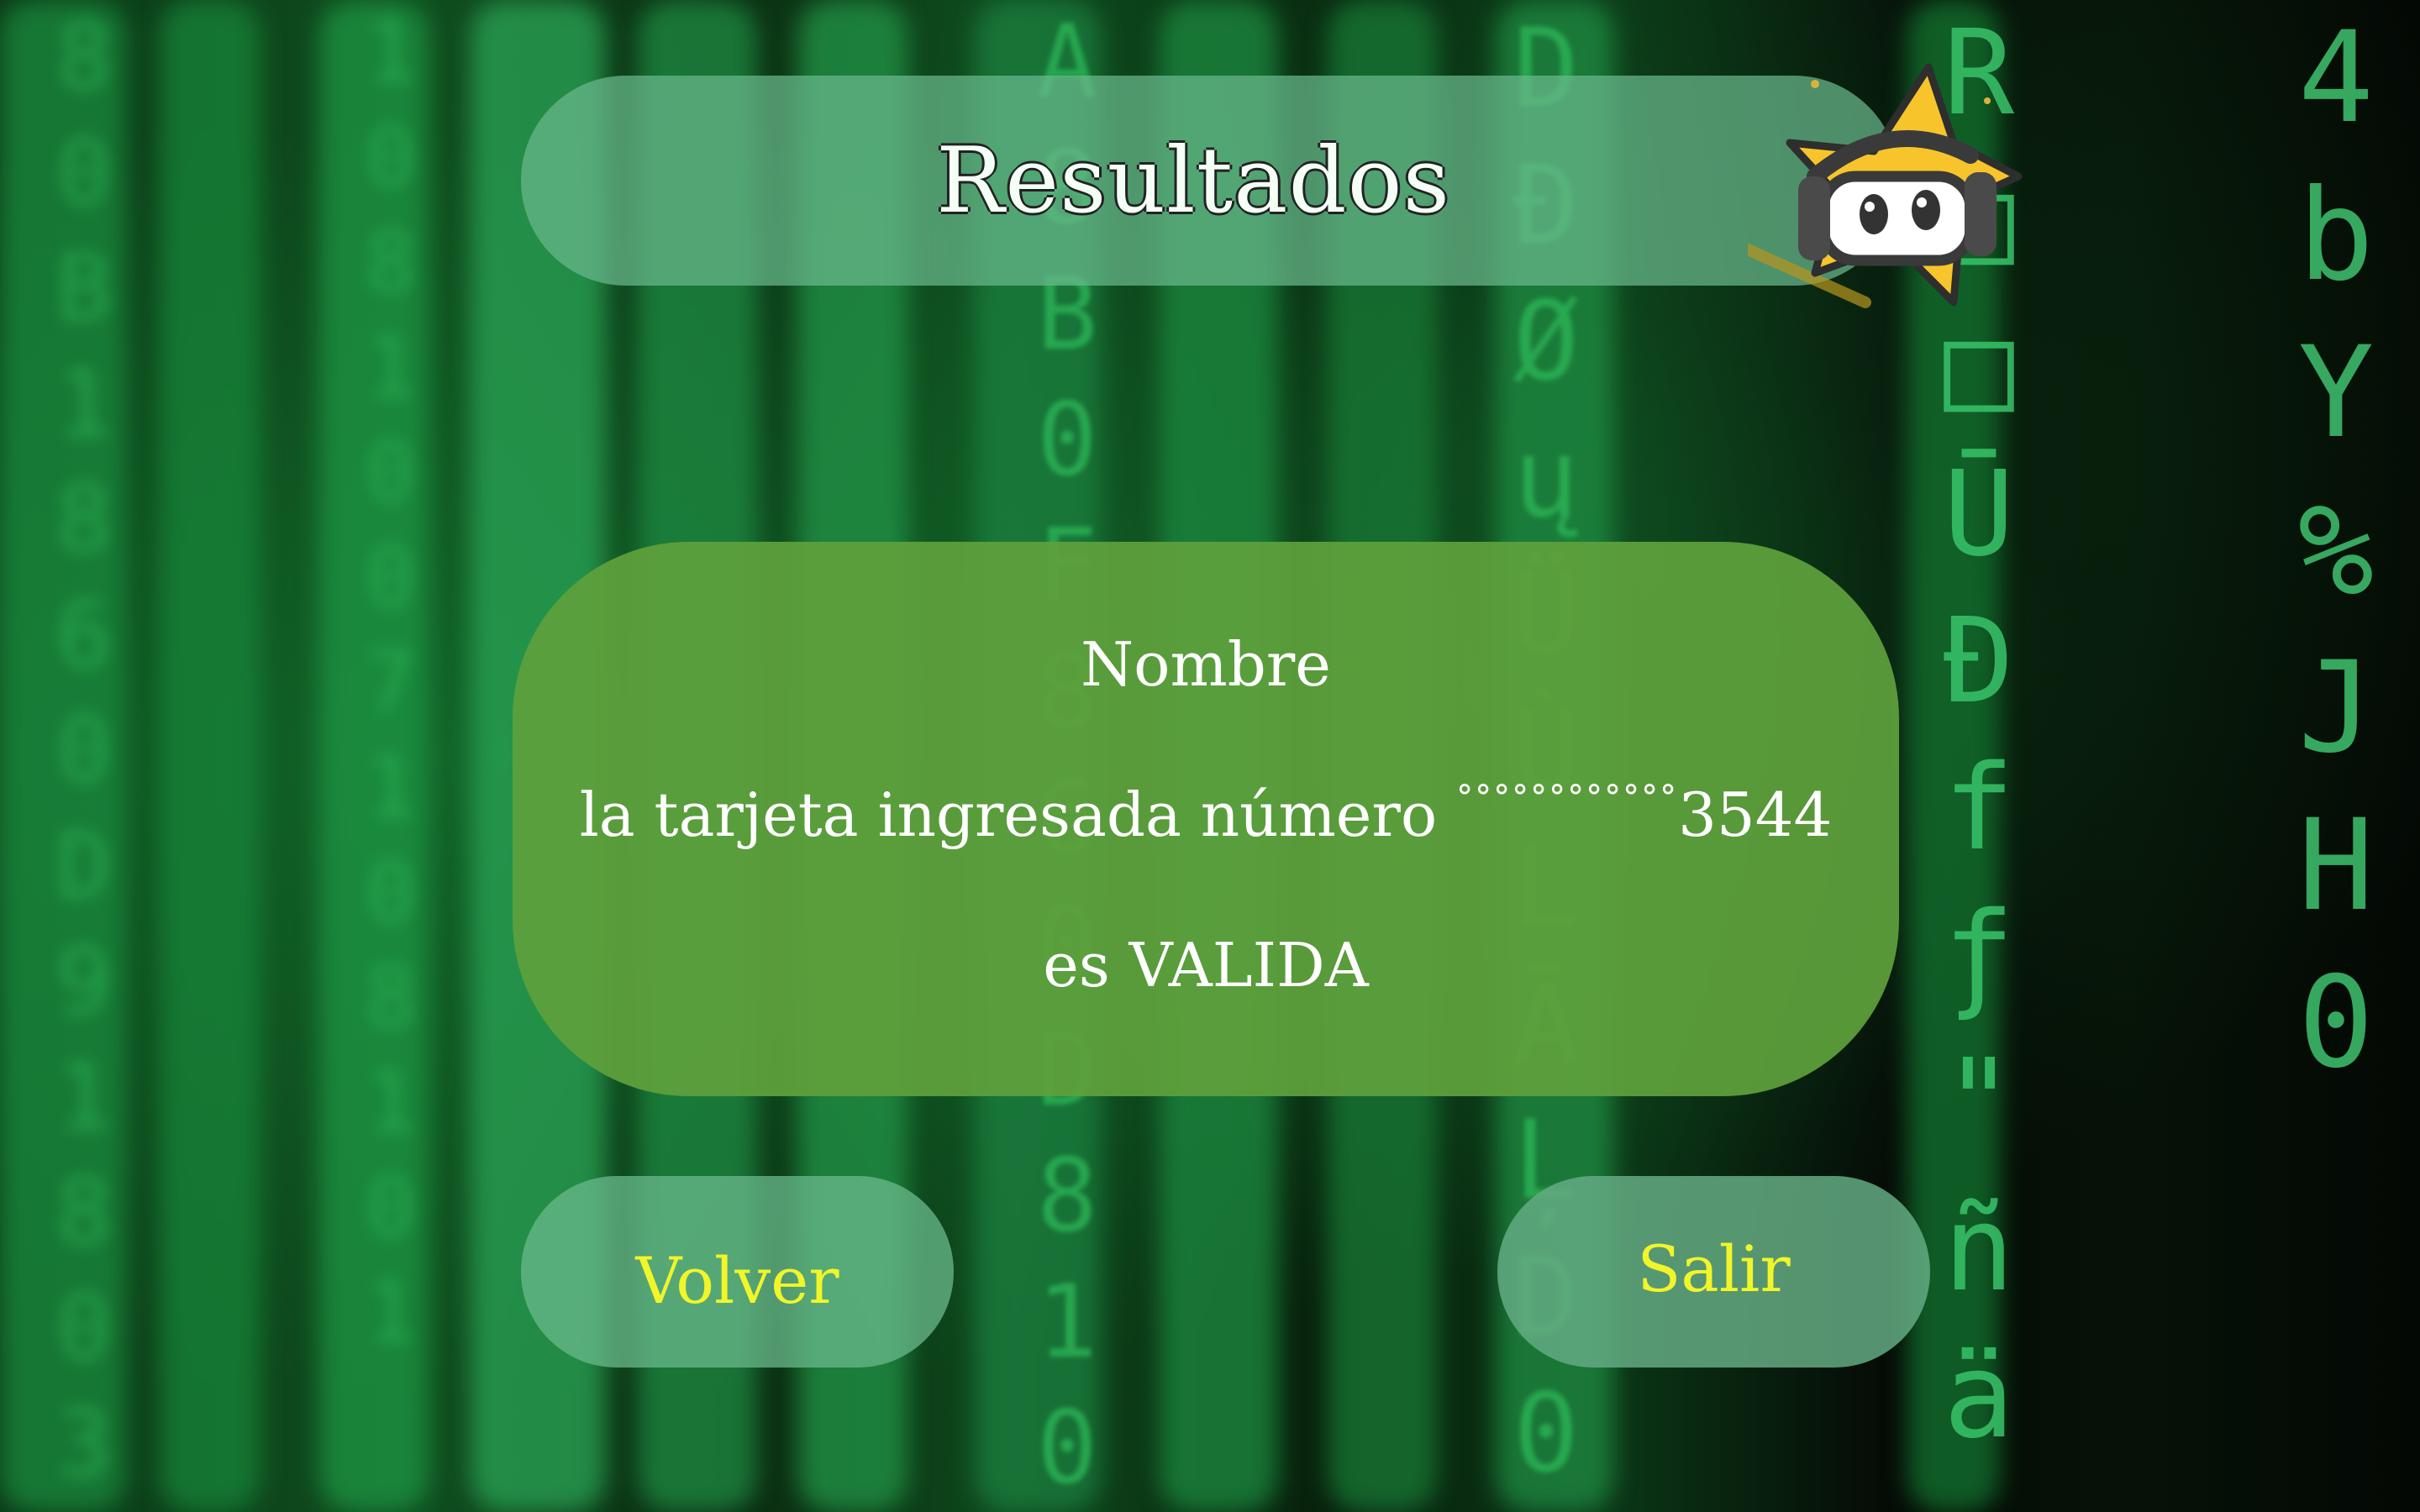  Describe the element at coordinates (84, 750) in the screenshot. I see `background-glyphs: 8 0 B 1 8 6 0 D 9 1 8 0 3` at that location.